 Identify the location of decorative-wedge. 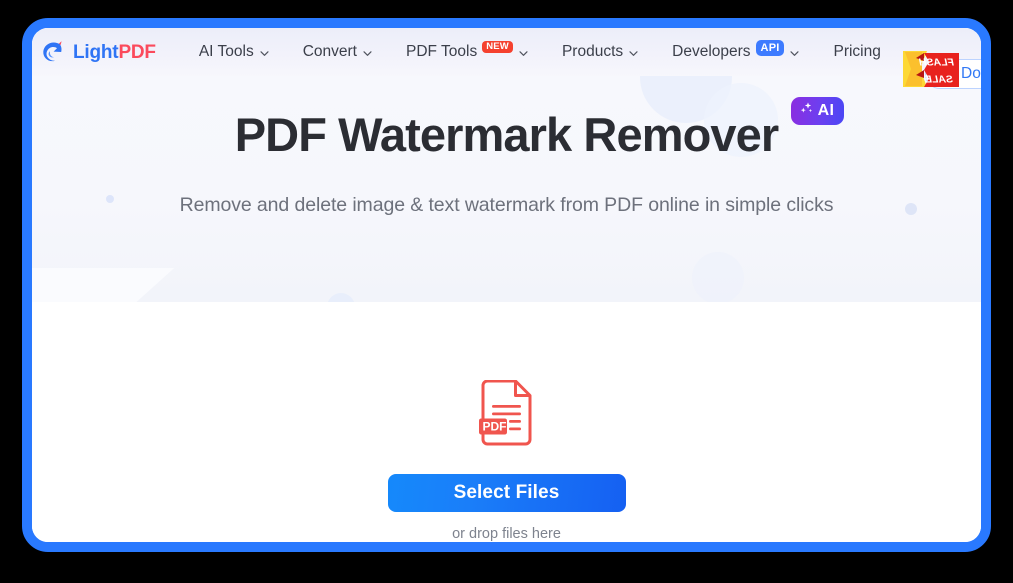
(103, 285).